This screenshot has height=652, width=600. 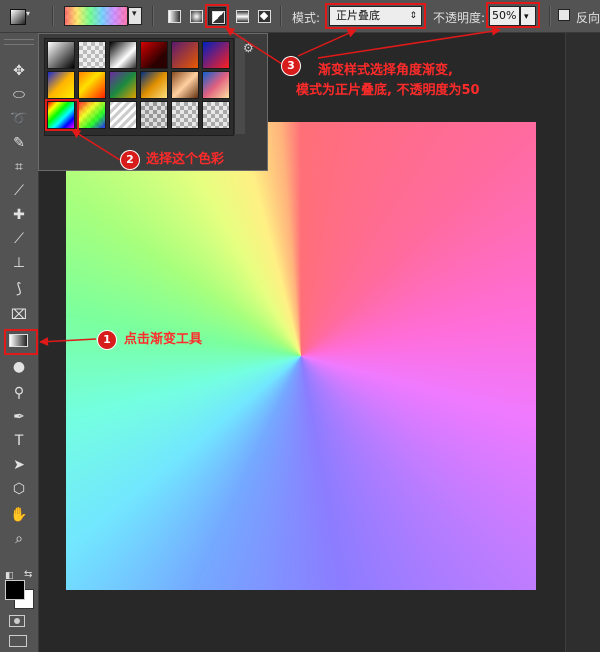 What do you see at coordinates (388, 90) in the screenshot?
I see `step-3-note-line2: 模式为正片叠底, 不透明度为50` at bounding box center [388, 90].